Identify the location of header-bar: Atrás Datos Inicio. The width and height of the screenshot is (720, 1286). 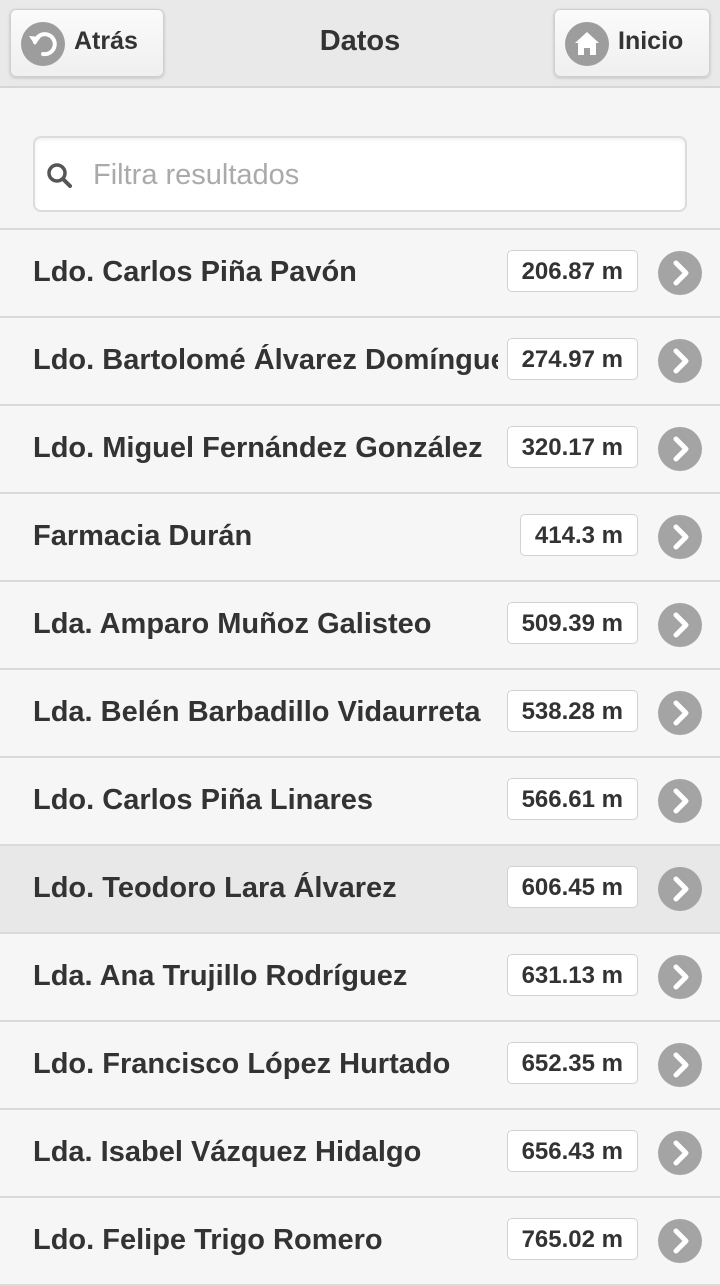
(360, 44).